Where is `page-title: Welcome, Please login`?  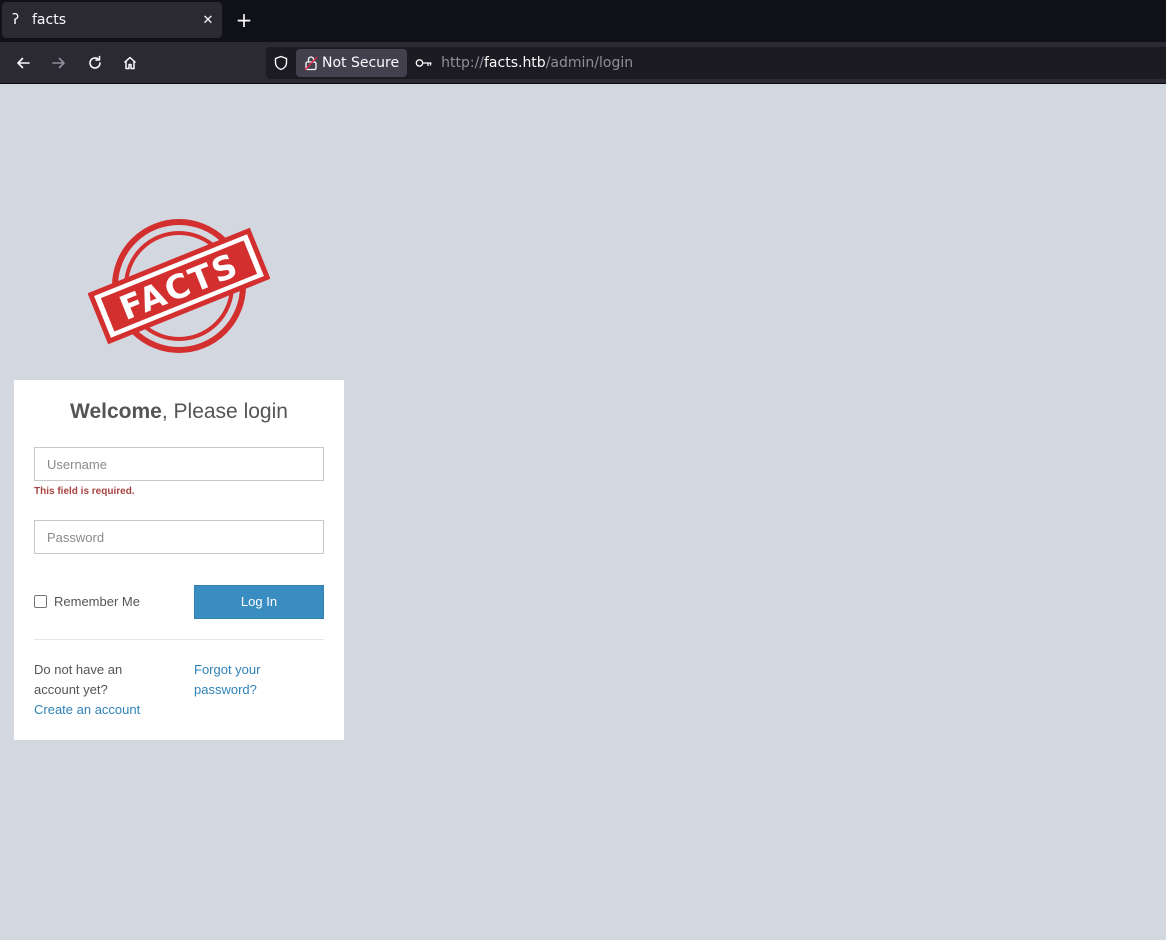
page-title: Welcome, Please login is located at coordinates (179, 412).